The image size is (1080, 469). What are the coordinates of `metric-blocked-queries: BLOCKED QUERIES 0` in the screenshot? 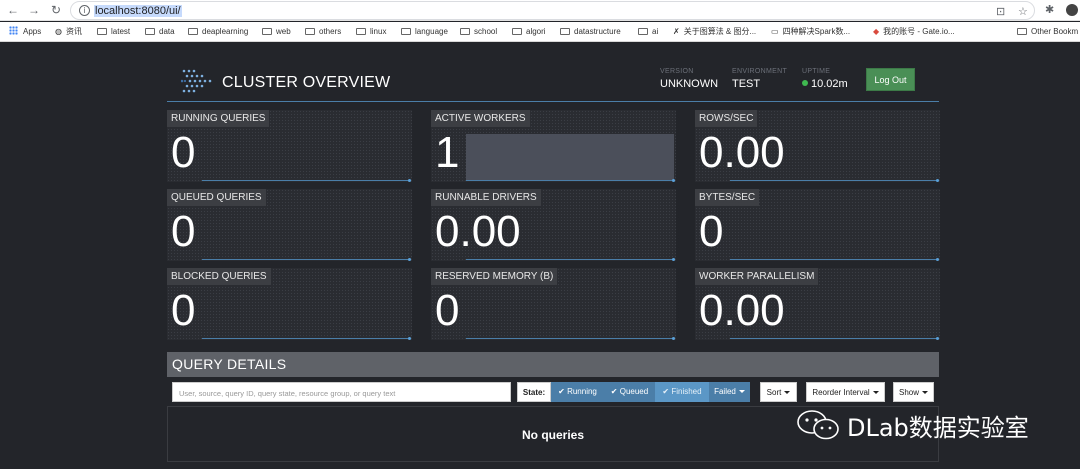 It's located at (289, 304).